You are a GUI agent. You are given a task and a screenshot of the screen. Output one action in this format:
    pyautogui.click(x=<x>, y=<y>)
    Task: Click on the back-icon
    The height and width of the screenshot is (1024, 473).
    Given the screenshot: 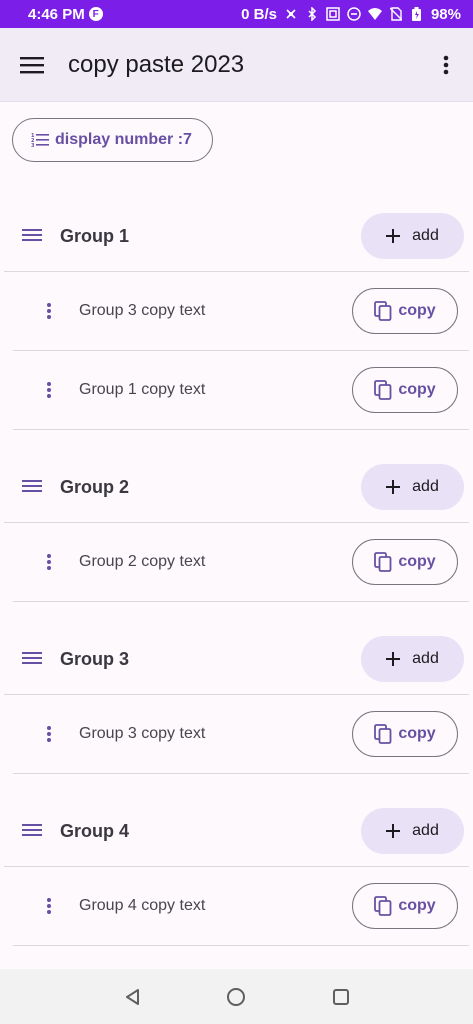 What is the action you would take?
    pyautogui.click(x=133, y=996)
    